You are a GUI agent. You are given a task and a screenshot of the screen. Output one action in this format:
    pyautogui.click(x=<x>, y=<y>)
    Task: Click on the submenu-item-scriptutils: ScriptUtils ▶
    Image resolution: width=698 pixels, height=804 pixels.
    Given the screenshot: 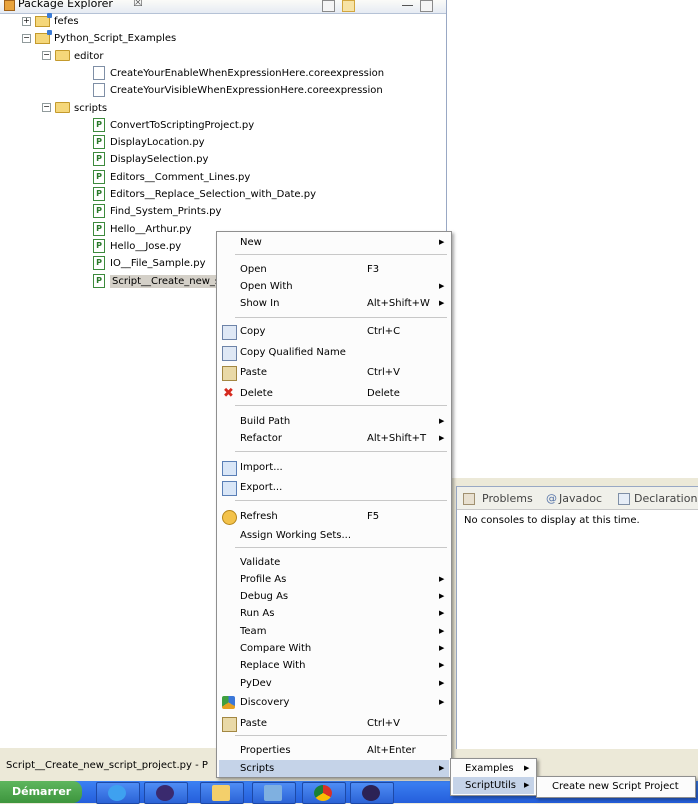 What is the action you would take?
    pyautogui.click(x=493, y=785)
    